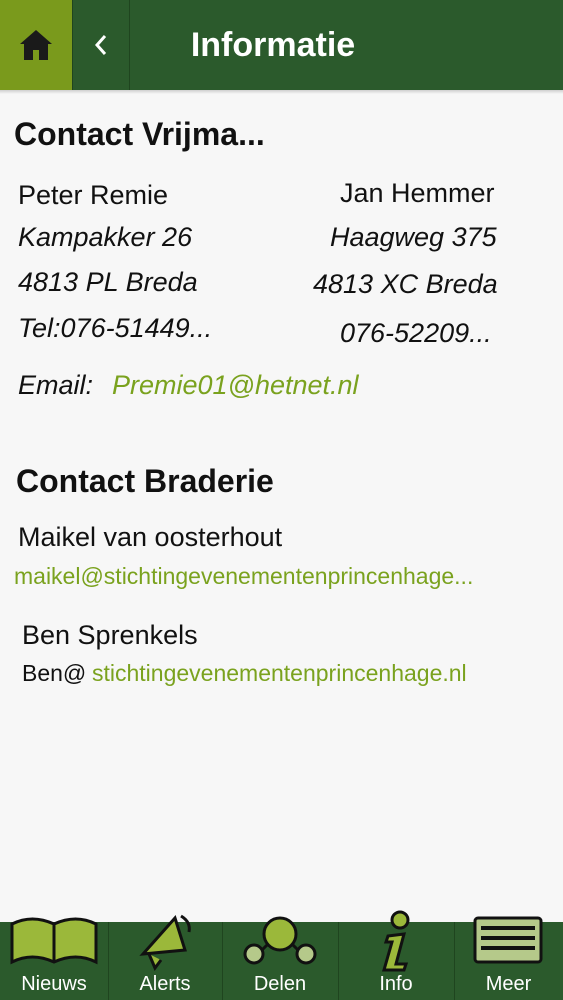 This screenshot has height=1000, width=563. I want to click on contact-name: Jan Hemmer, so click(417, 193).